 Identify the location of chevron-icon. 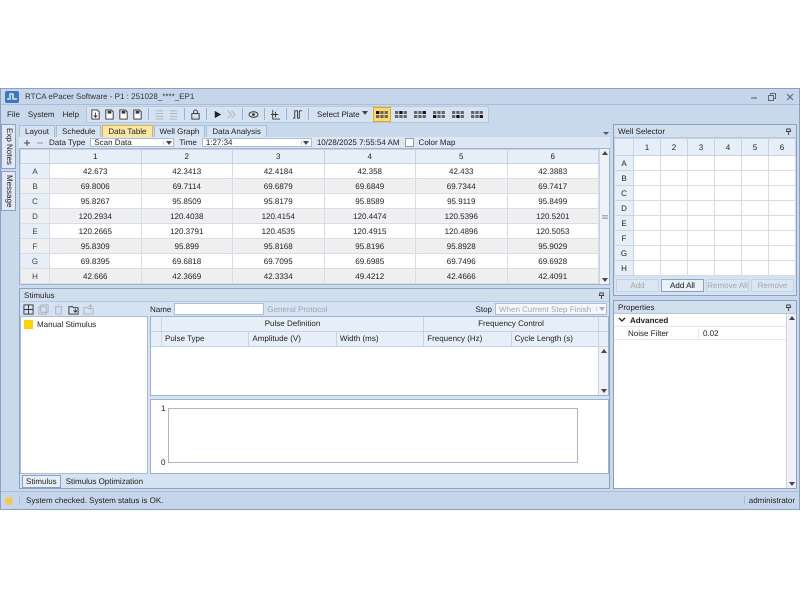
(622, 320).